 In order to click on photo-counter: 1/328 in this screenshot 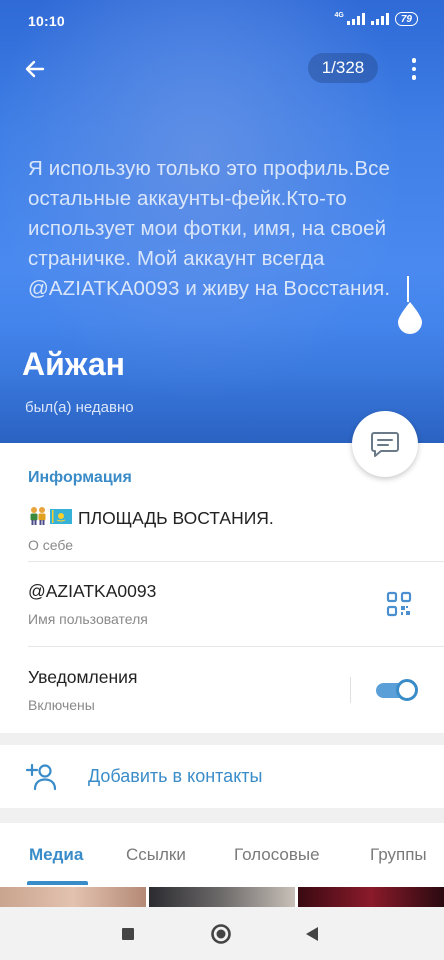, I will do `click(343, 68)`.